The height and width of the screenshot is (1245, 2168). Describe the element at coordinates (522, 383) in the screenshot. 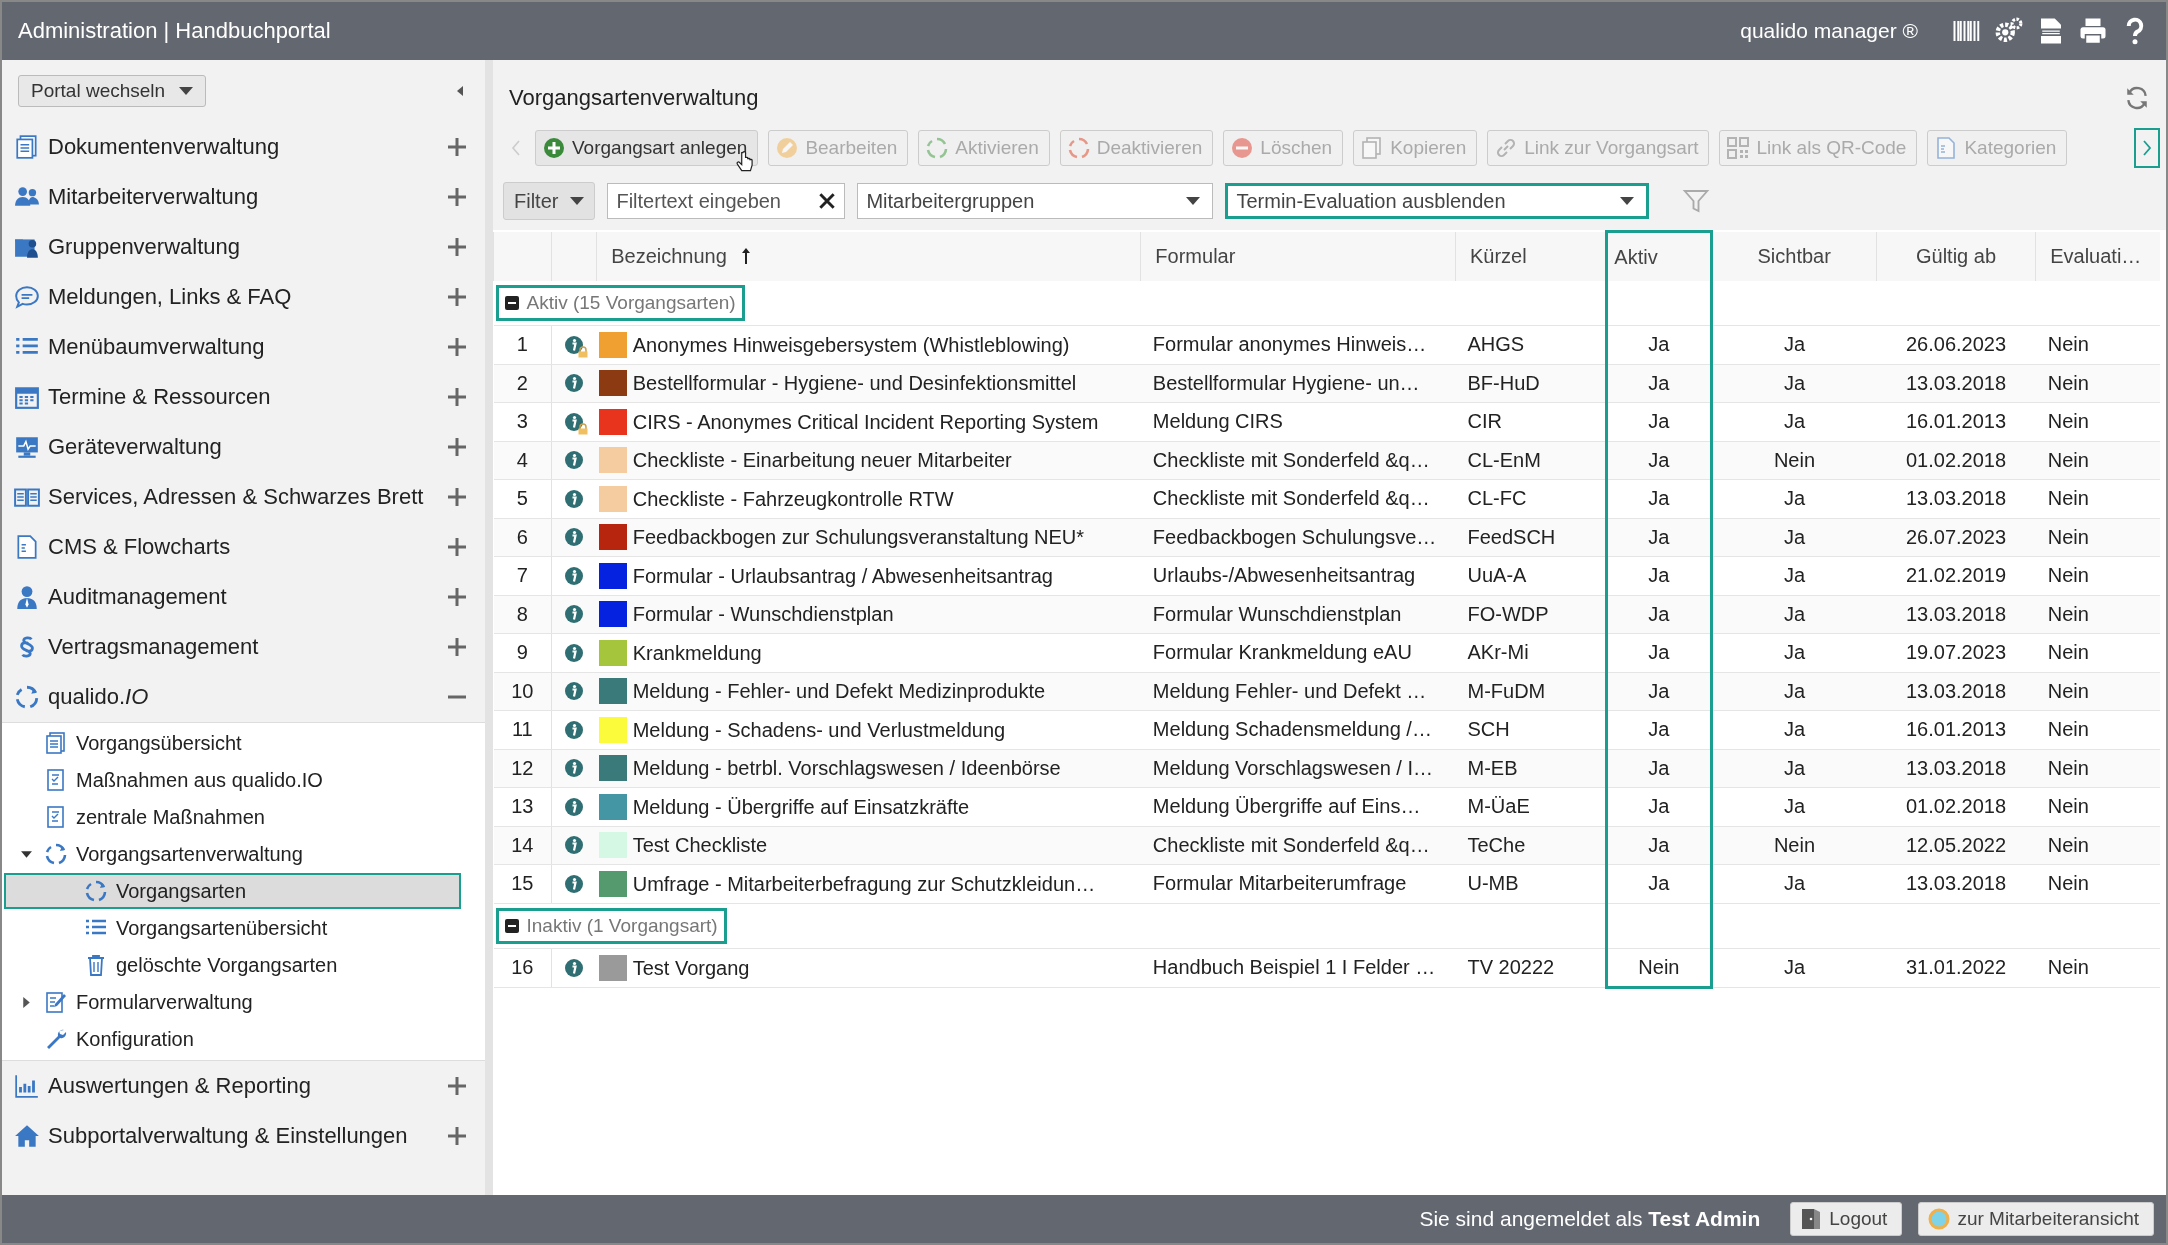

I see `row-number: 2` at that location.